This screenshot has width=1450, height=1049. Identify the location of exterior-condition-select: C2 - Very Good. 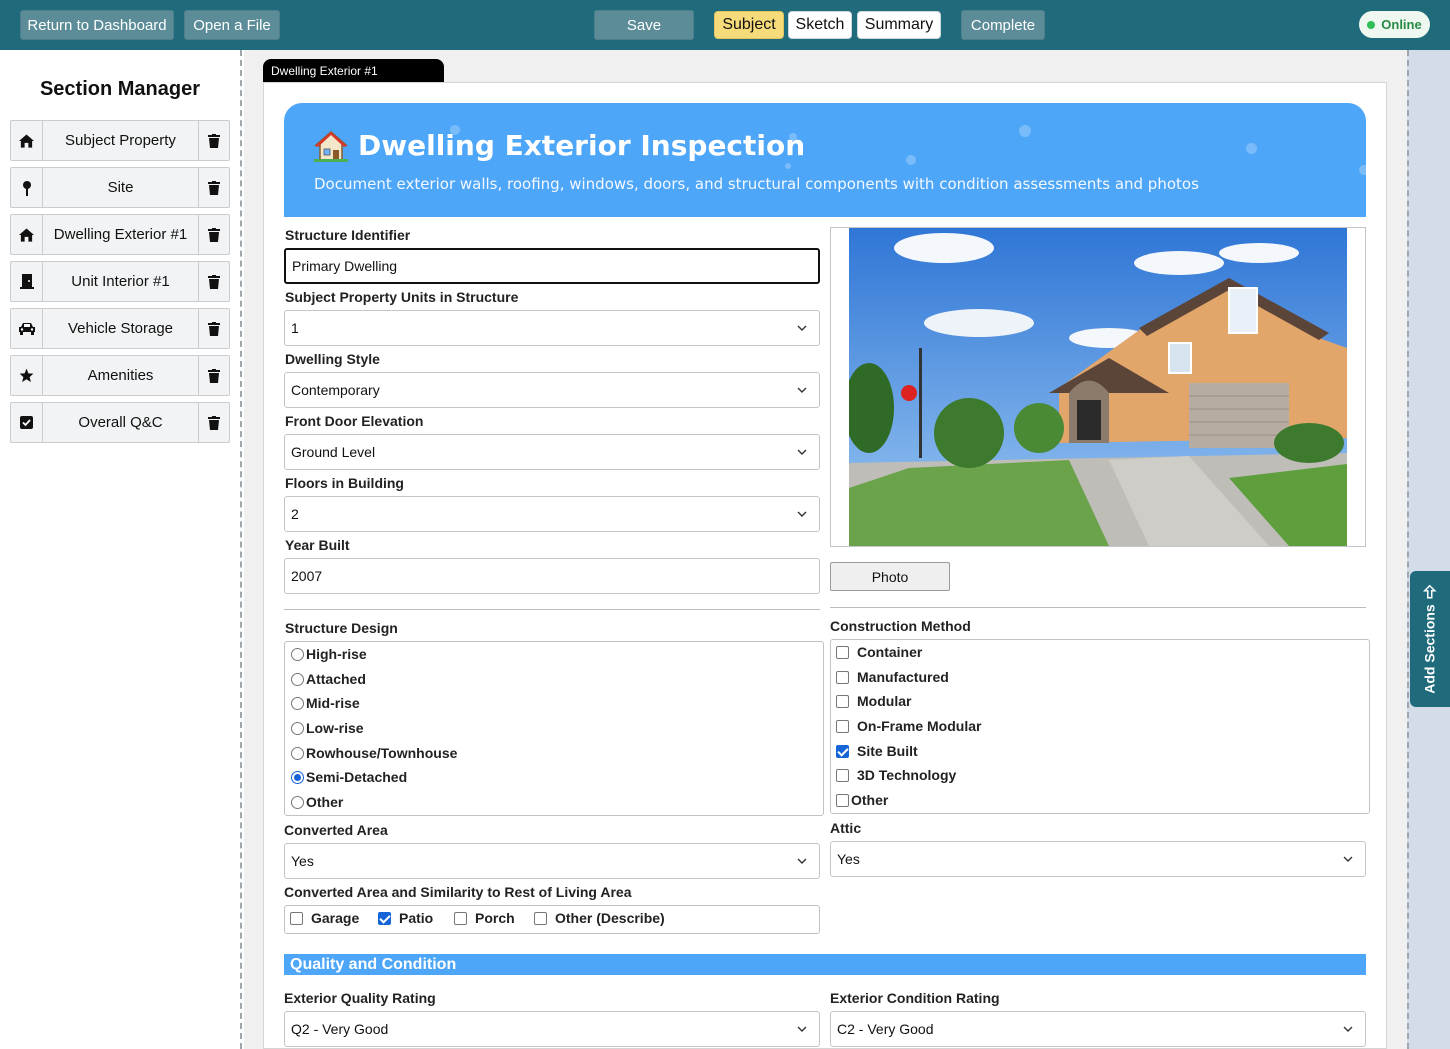
(1098, 1029).